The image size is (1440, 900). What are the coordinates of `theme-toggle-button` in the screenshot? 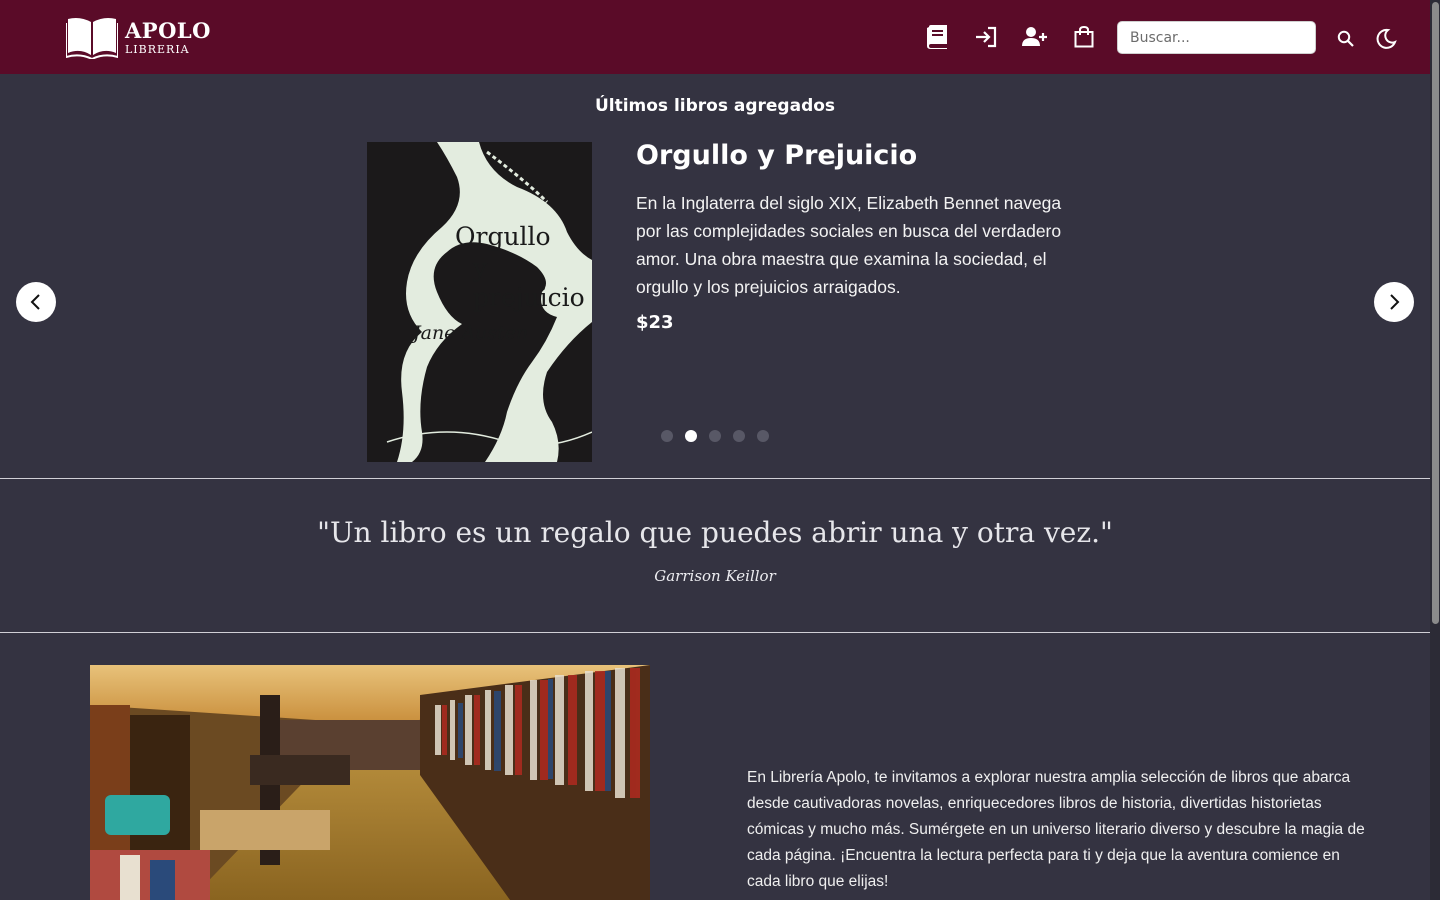 It's located at (1386, 38).